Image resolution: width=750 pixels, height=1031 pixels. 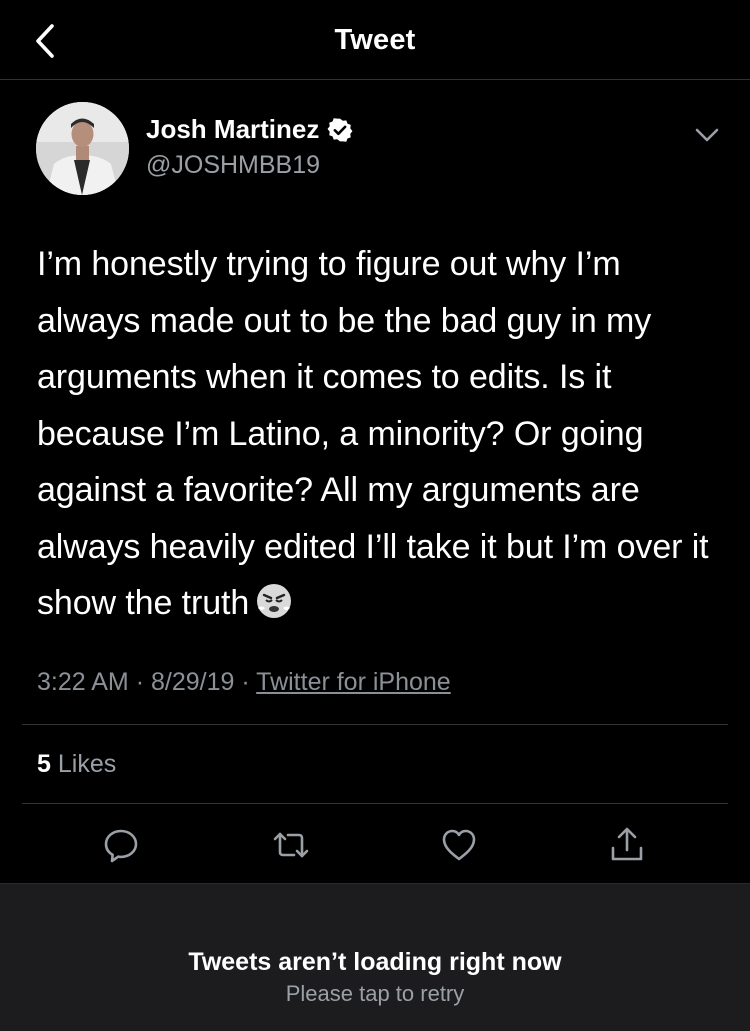 I want to click on avatar, so click(x=82, y=148).